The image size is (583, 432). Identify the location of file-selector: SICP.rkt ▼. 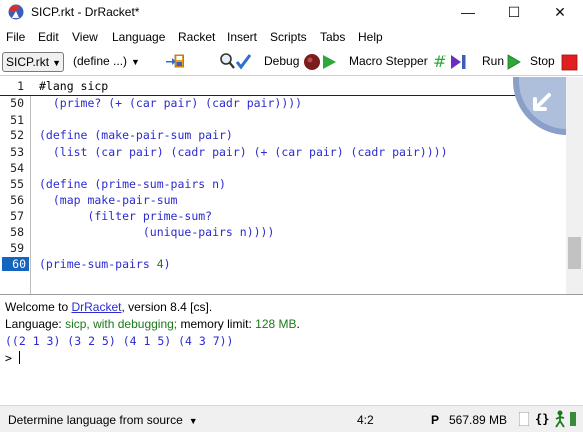
(33, 62).